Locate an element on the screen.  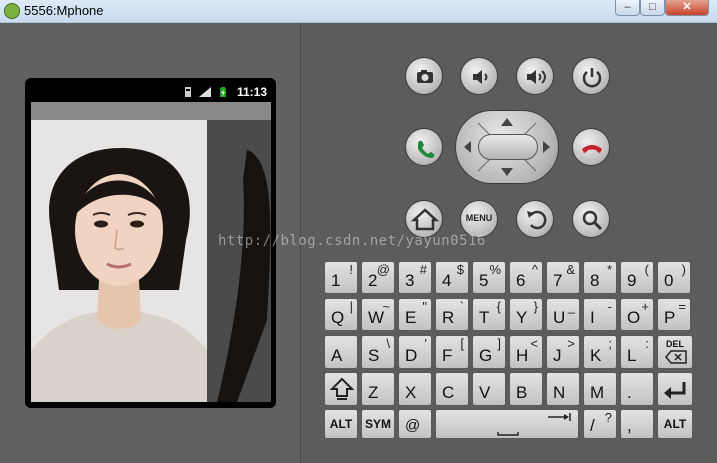
search-button is located at coordinates (591, 219).